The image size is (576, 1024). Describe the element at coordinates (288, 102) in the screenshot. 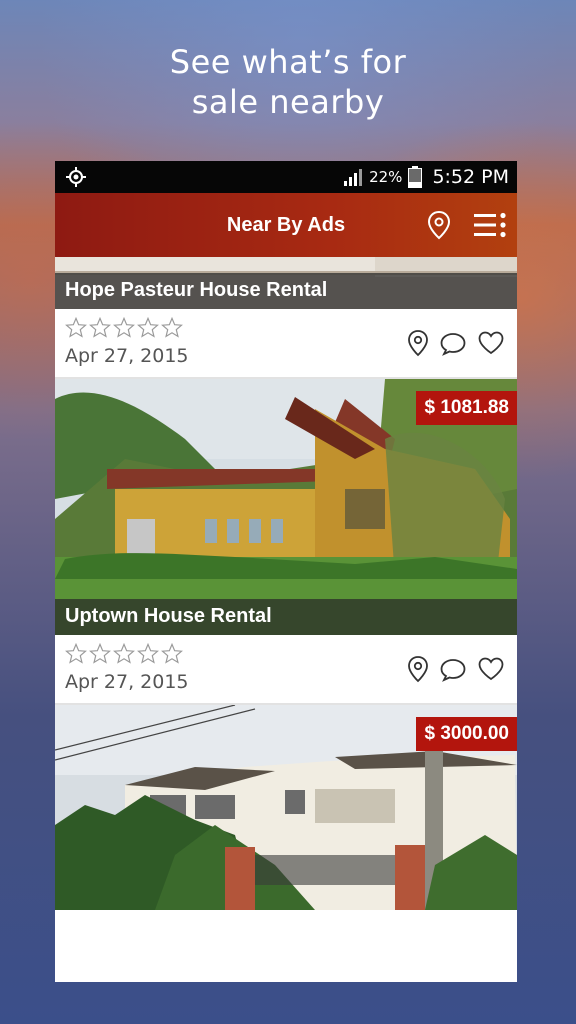

I see `promo-line-2: sale nearby` at that location.